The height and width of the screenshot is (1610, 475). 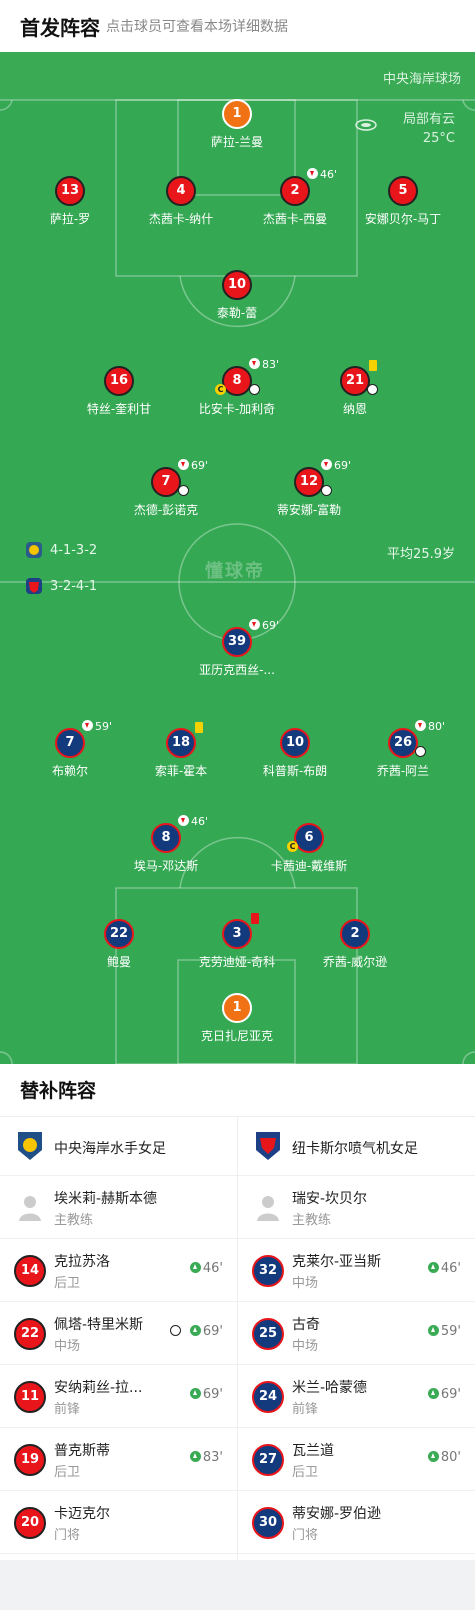 I want to click on sub-number: 30, so click(x=268, y=1523).